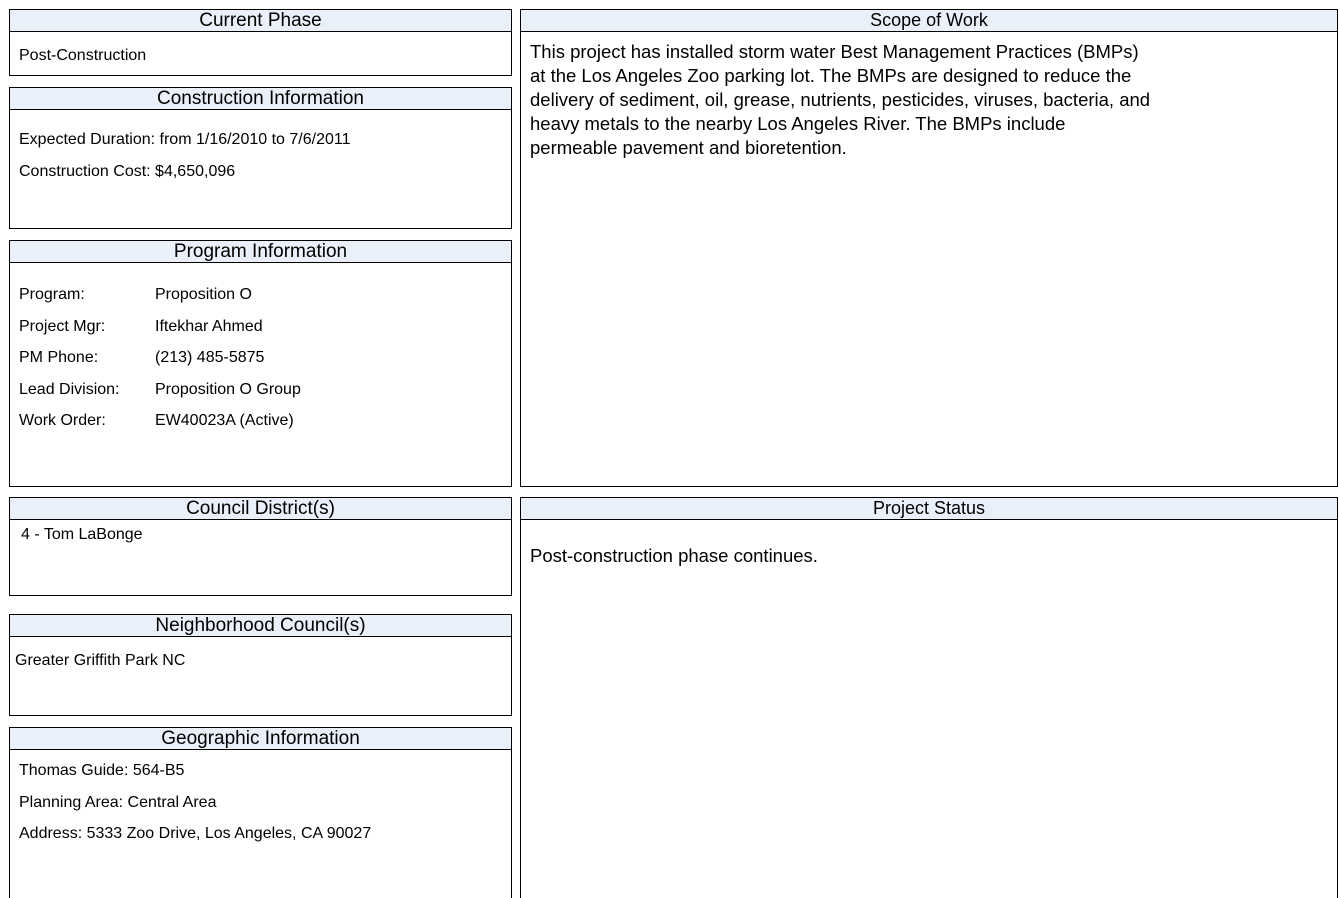 The image size is (1339, 898). I want to click on council-districts-title: Council District(s), so click(260, 509).